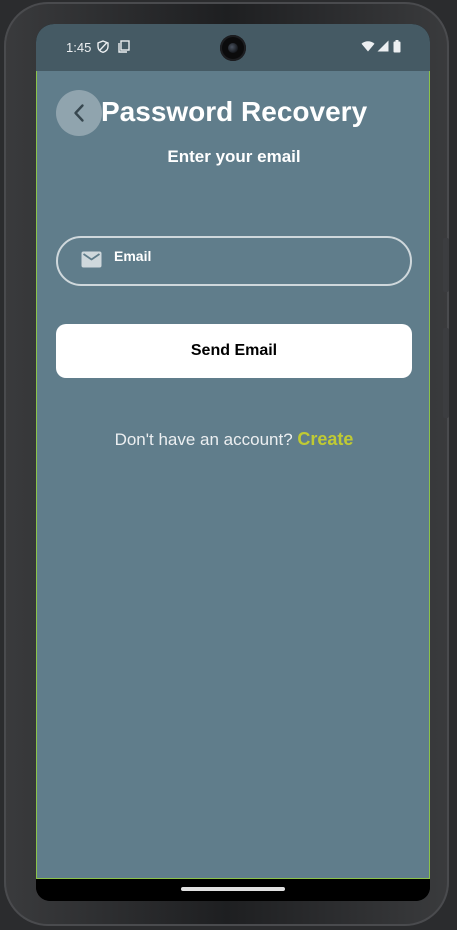 The width and height of the screenshot is (457, 930). Describe the element at coordinates (124, 46) in the screenshot. I see `screen-icon` at that location.